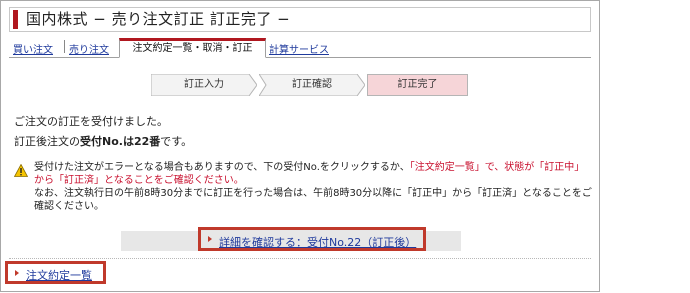 This screenshot has height=293, width=690. What do you see at coordinates (300, 57) in the screenshot?
I see `tab-underline` at bounding box center [300, 57].